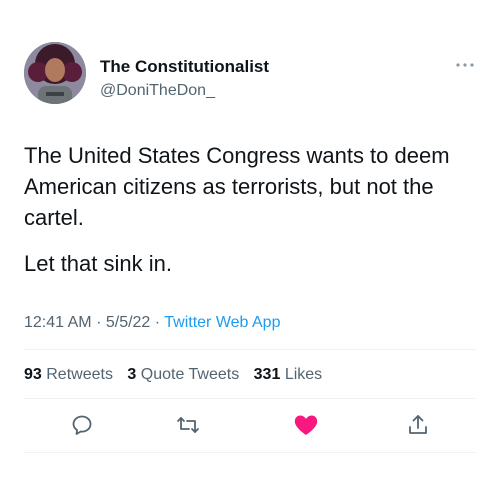 This screenshot has height=500, width=500. What do you see at coordinates (465, 65) in the screenshot?
I see `more-options-icon` at bounding box center [465, 65].